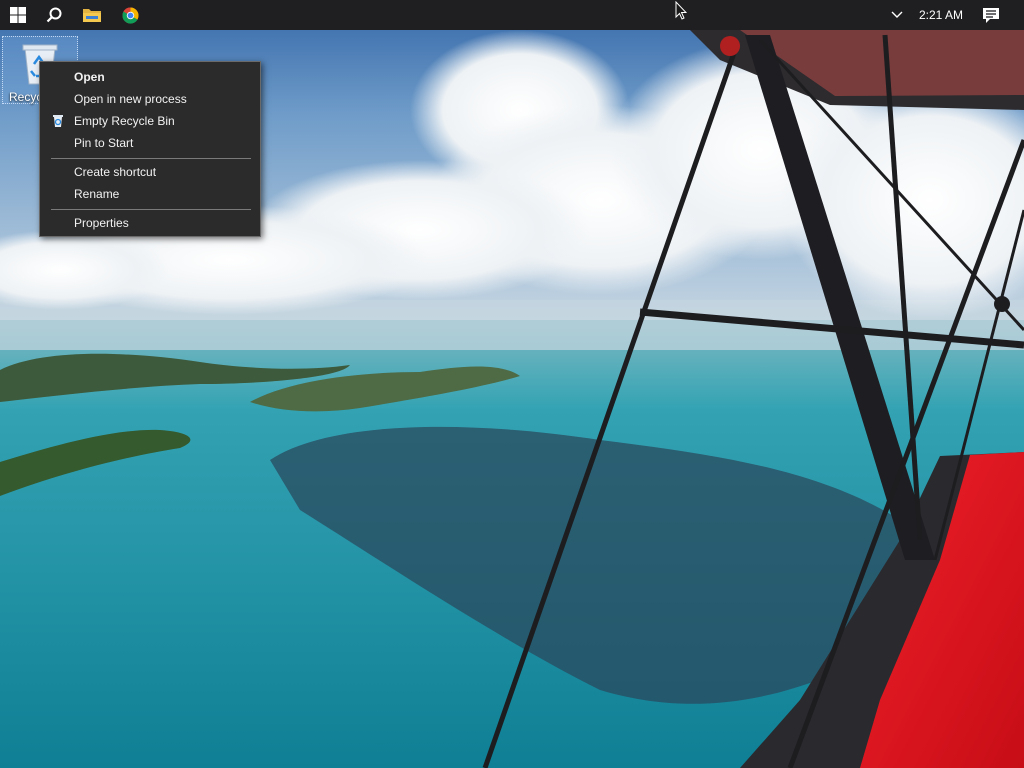  Describe the element at coordinates (104, 143) in the screenshot. I see `menu-item-label: Pin to Start` at that location.